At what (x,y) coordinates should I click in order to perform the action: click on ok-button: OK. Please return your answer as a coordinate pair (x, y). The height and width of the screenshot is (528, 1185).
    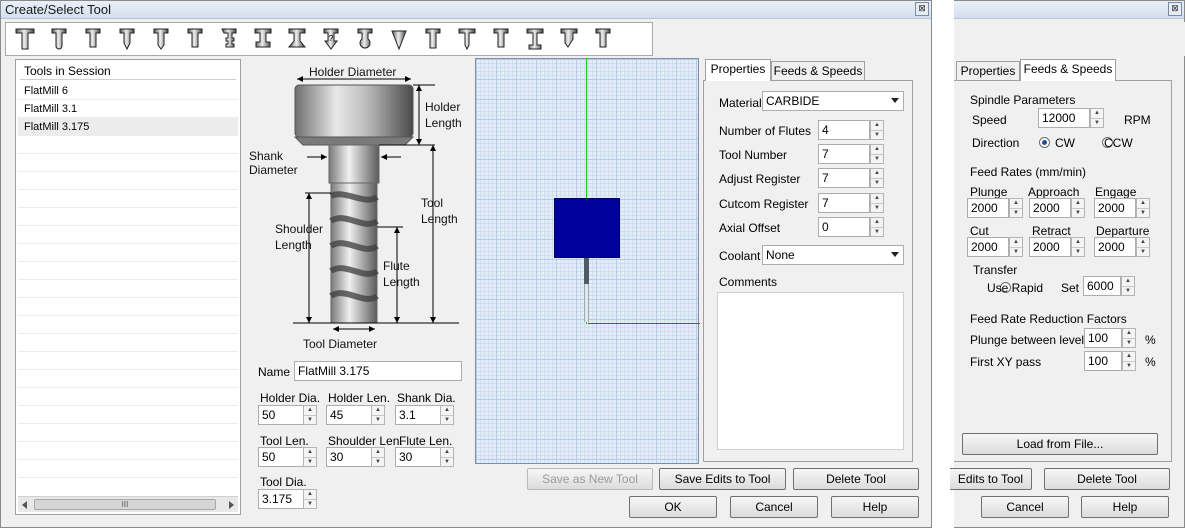
    Looking at the image, I should click on (673, 507).